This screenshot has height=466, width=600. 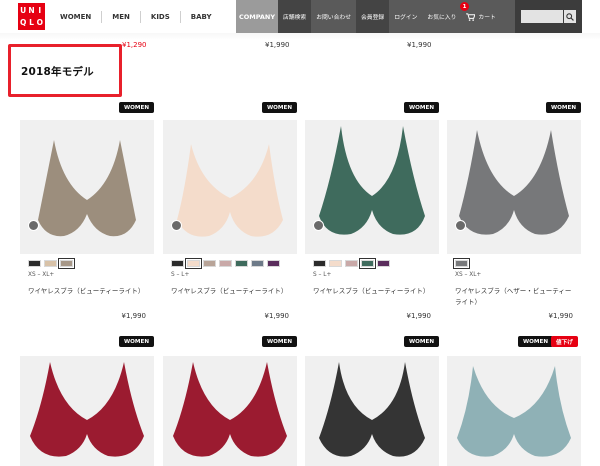 I want to click on login-link: ログイン, so click(x=405, y=16).